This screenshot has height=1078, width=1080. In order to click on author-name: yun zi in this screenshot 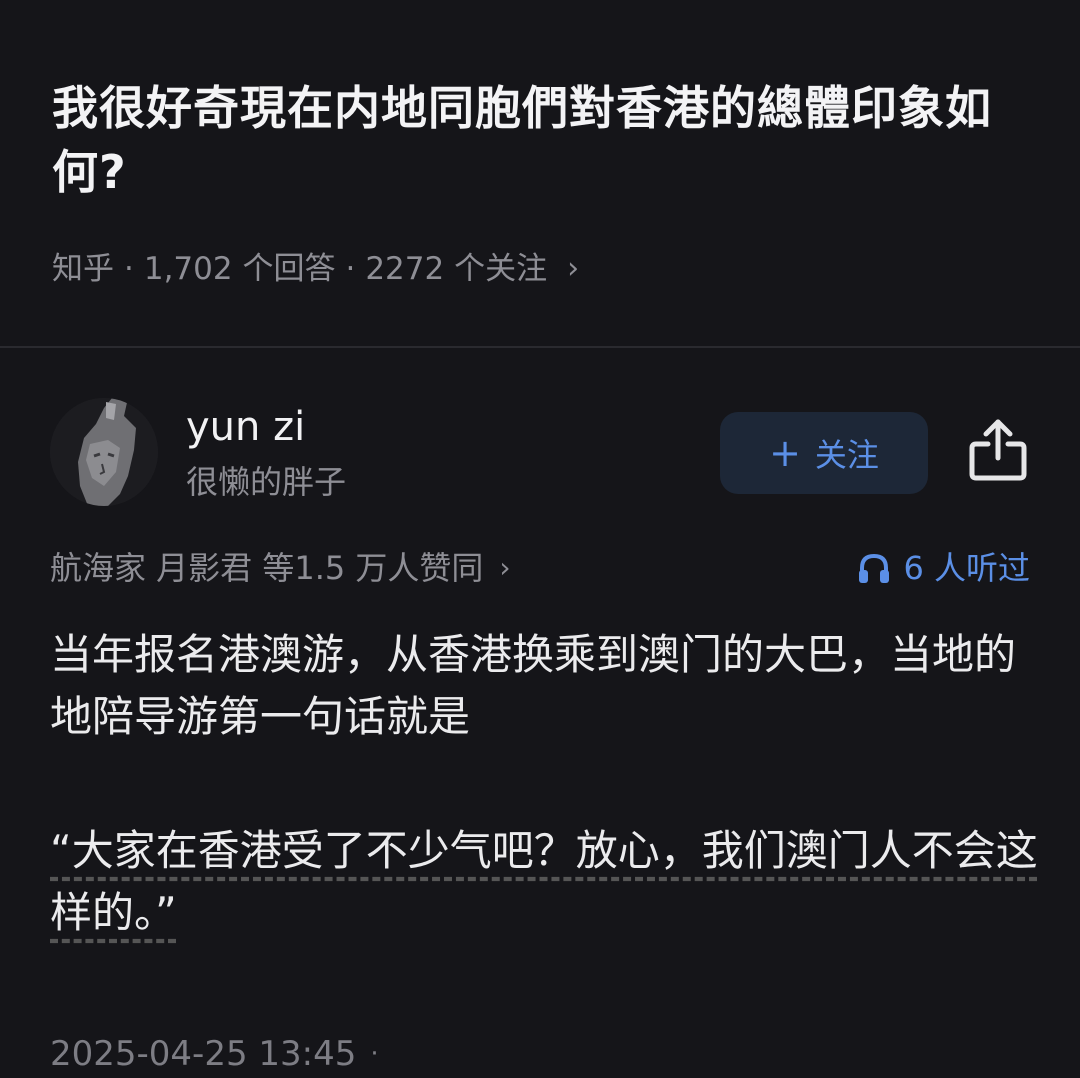, I will do `click(245, 427)`.